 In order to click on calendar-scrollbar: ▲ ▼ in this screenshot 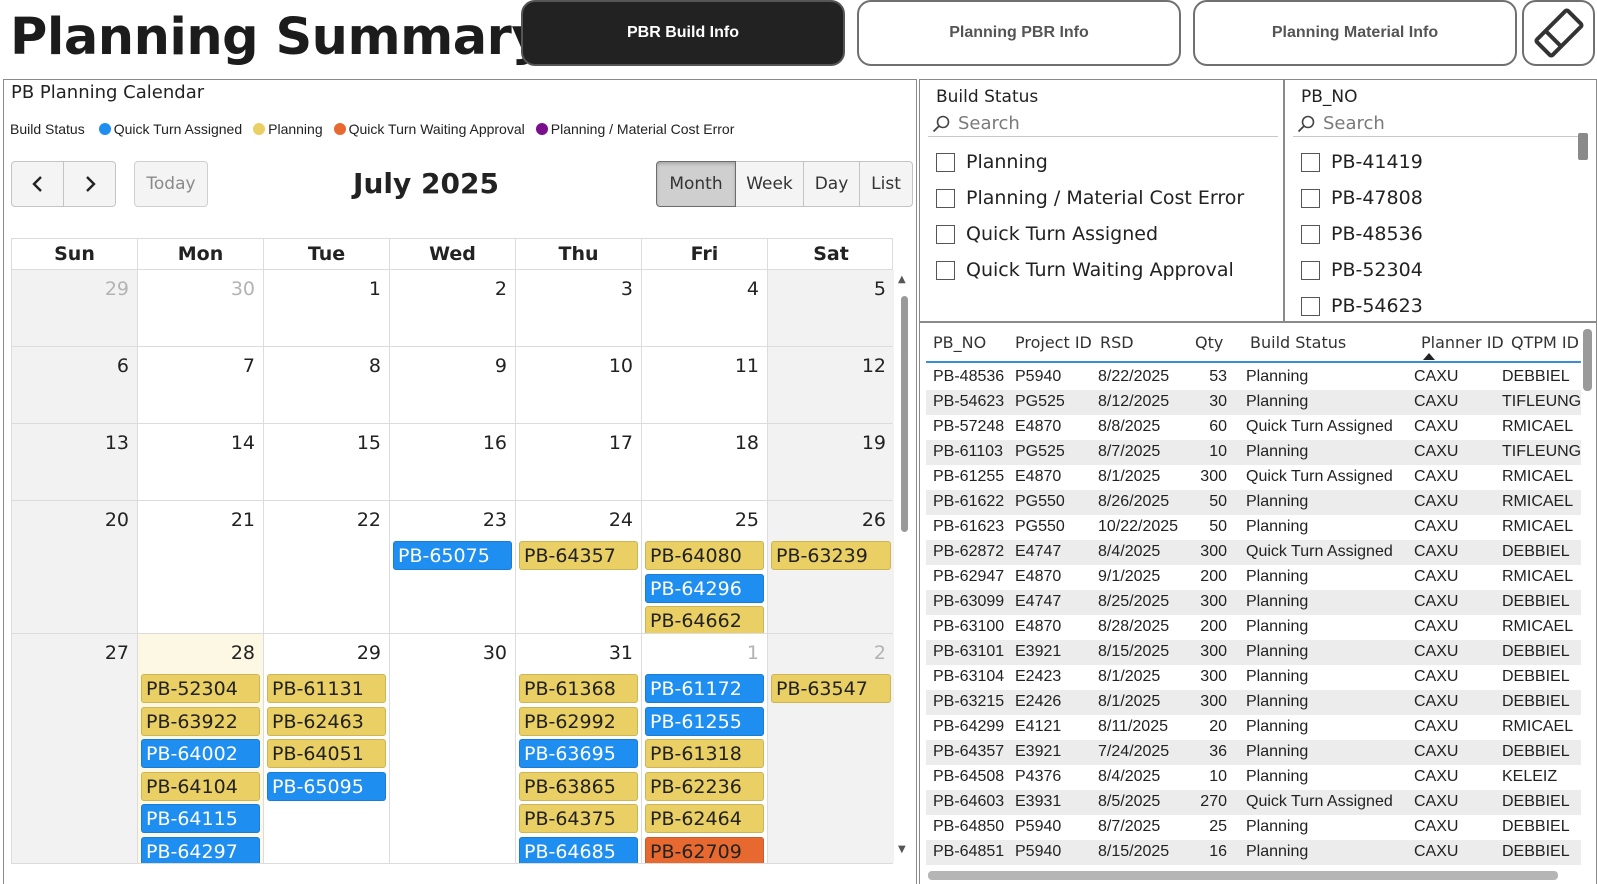, I will do `click(904, 569)`.